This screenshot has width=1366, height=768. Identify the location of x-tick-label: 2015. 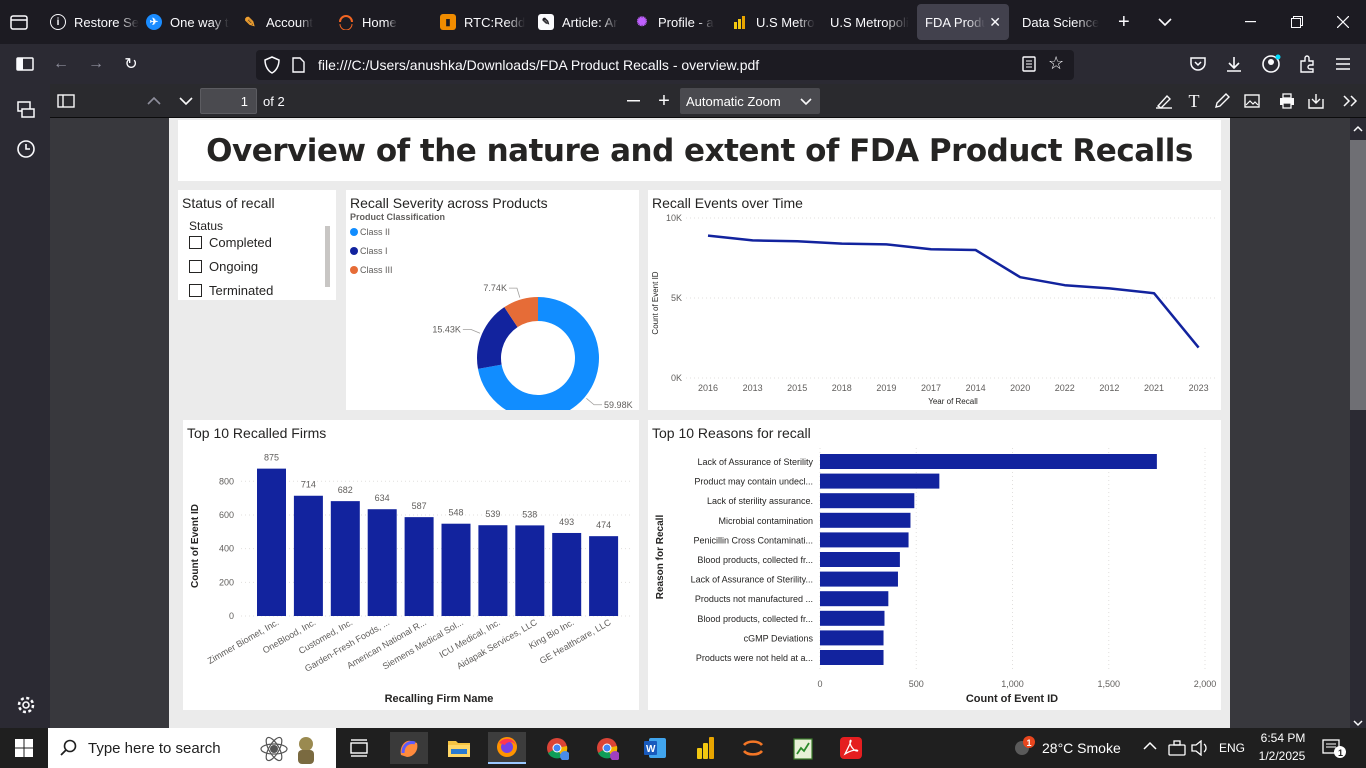
(797, 388).